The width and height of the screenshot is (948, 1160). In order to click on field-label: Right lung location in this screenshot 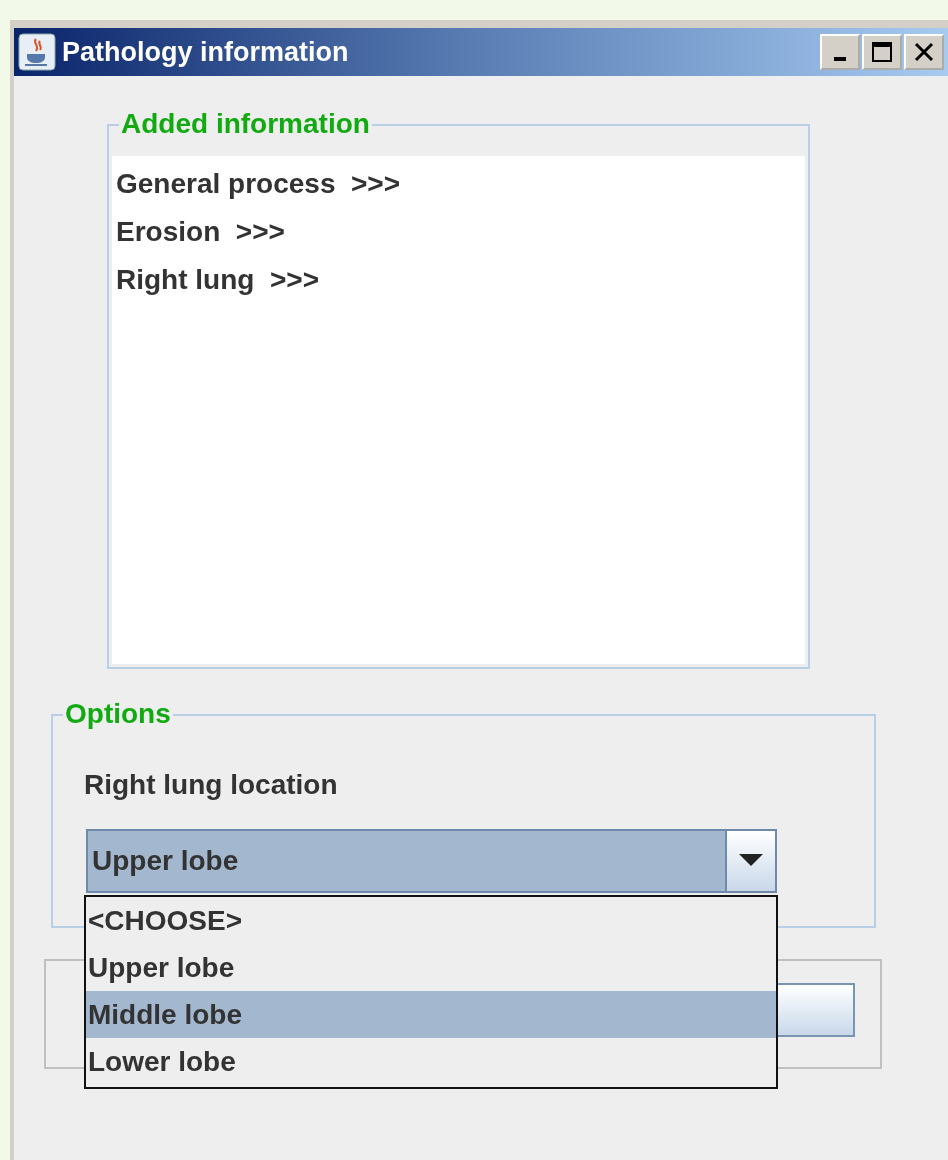, I will do `click(211, 785)`.